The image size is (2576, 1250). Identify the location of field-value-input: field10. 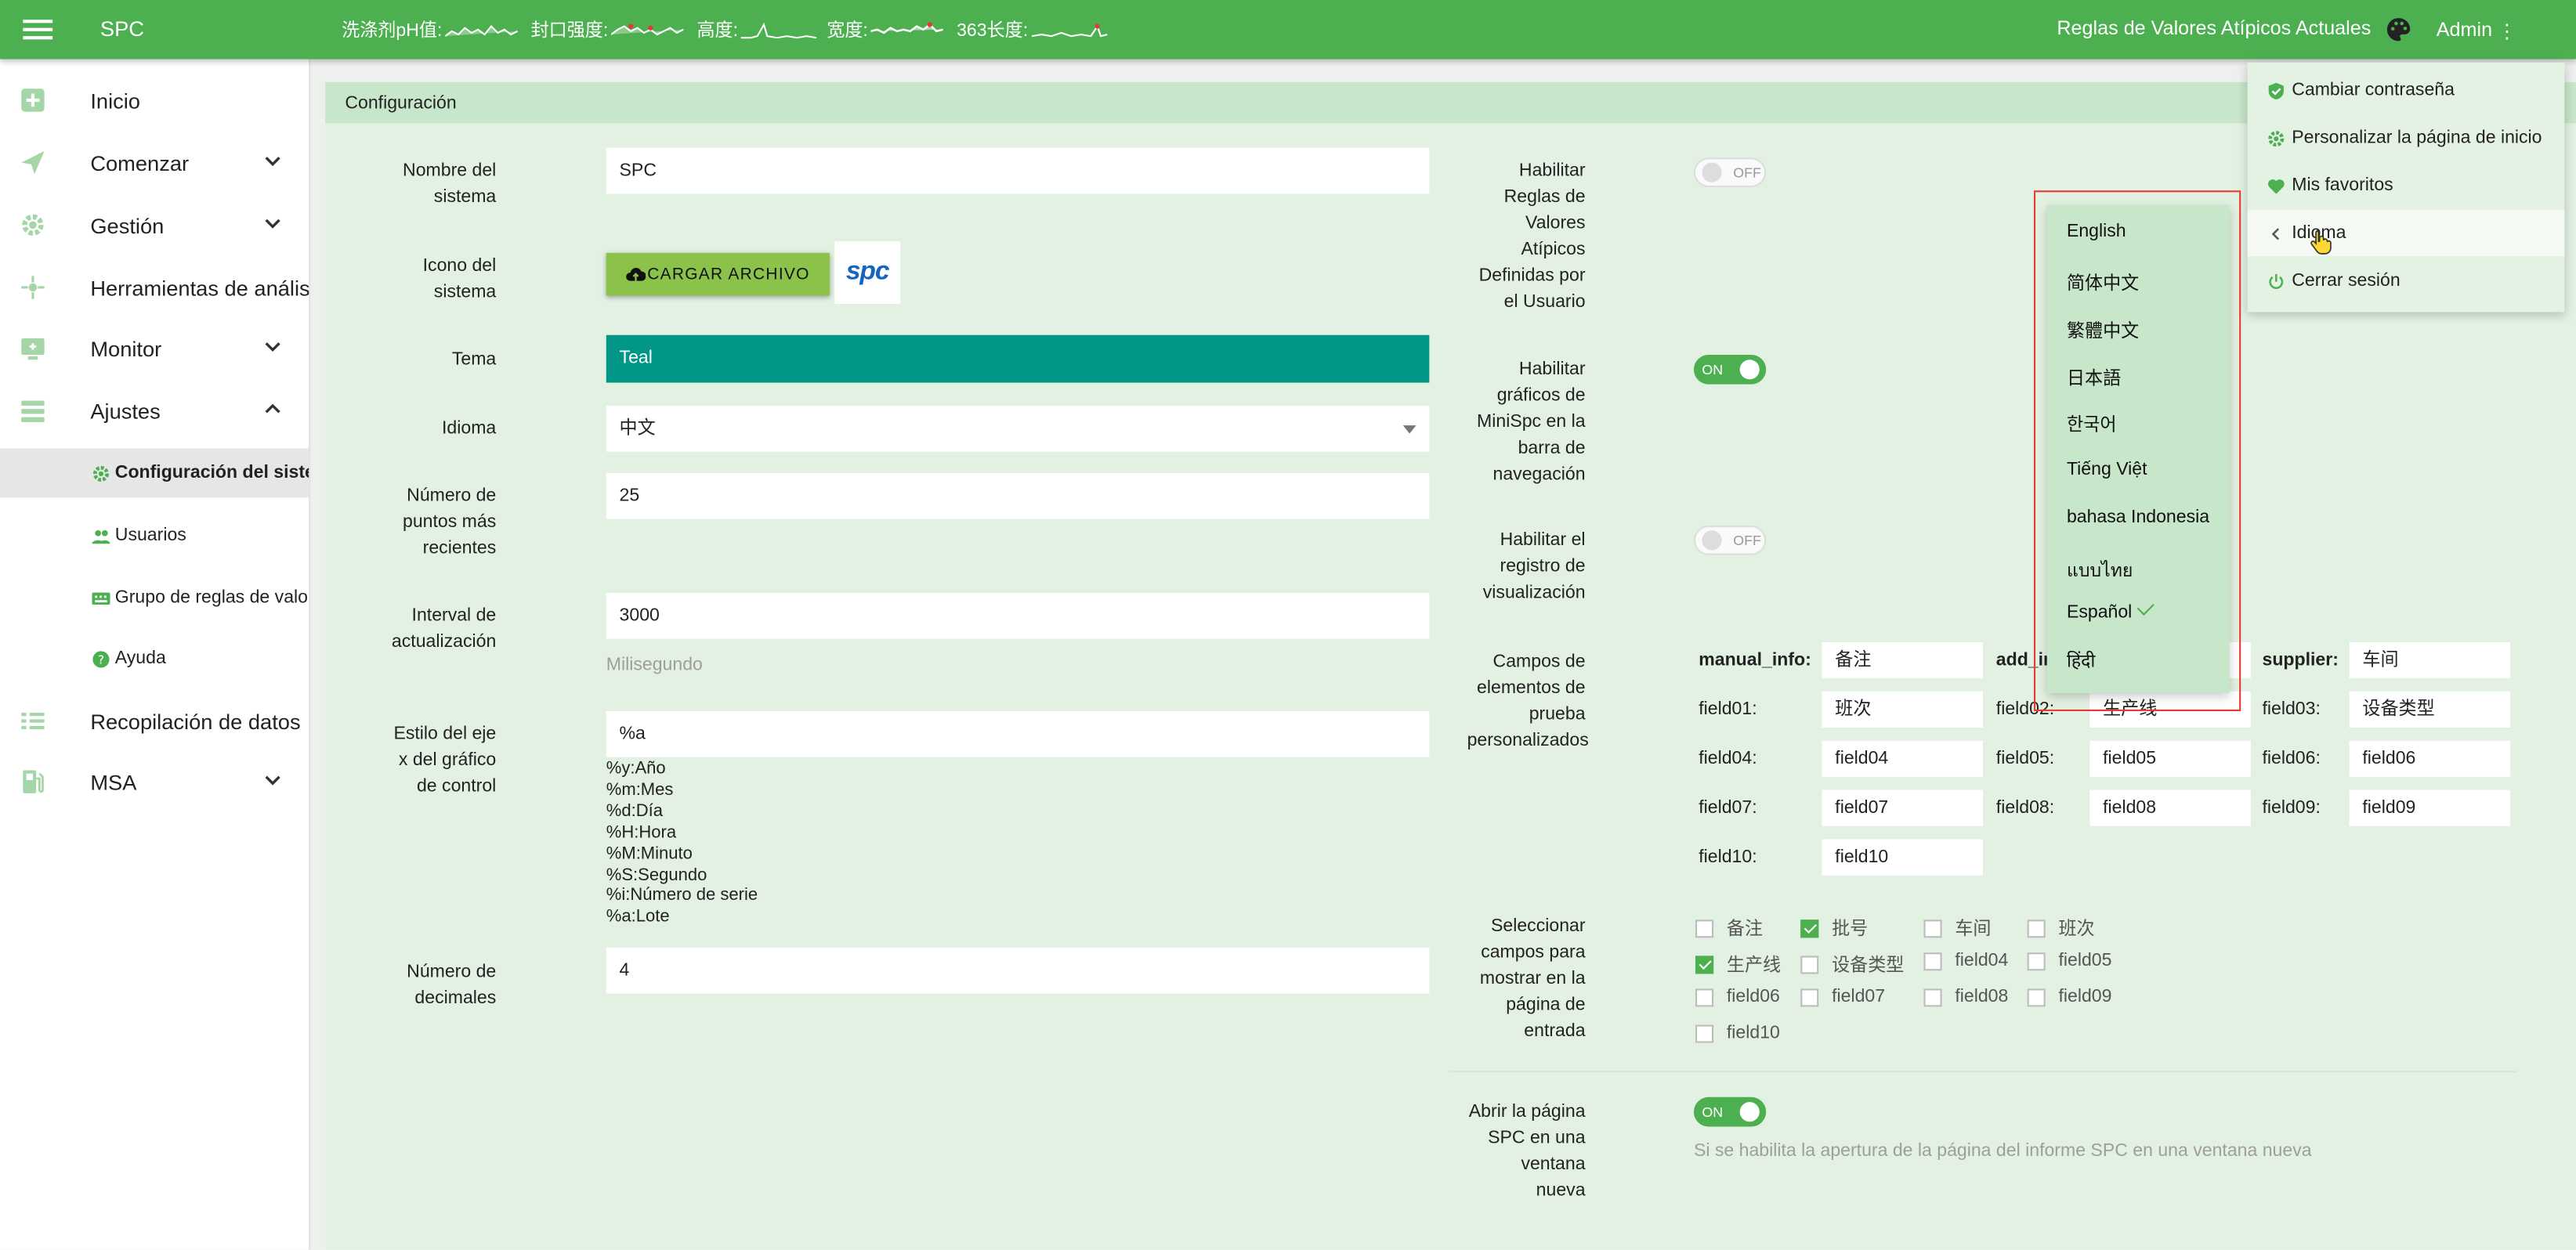
(1903, 857).